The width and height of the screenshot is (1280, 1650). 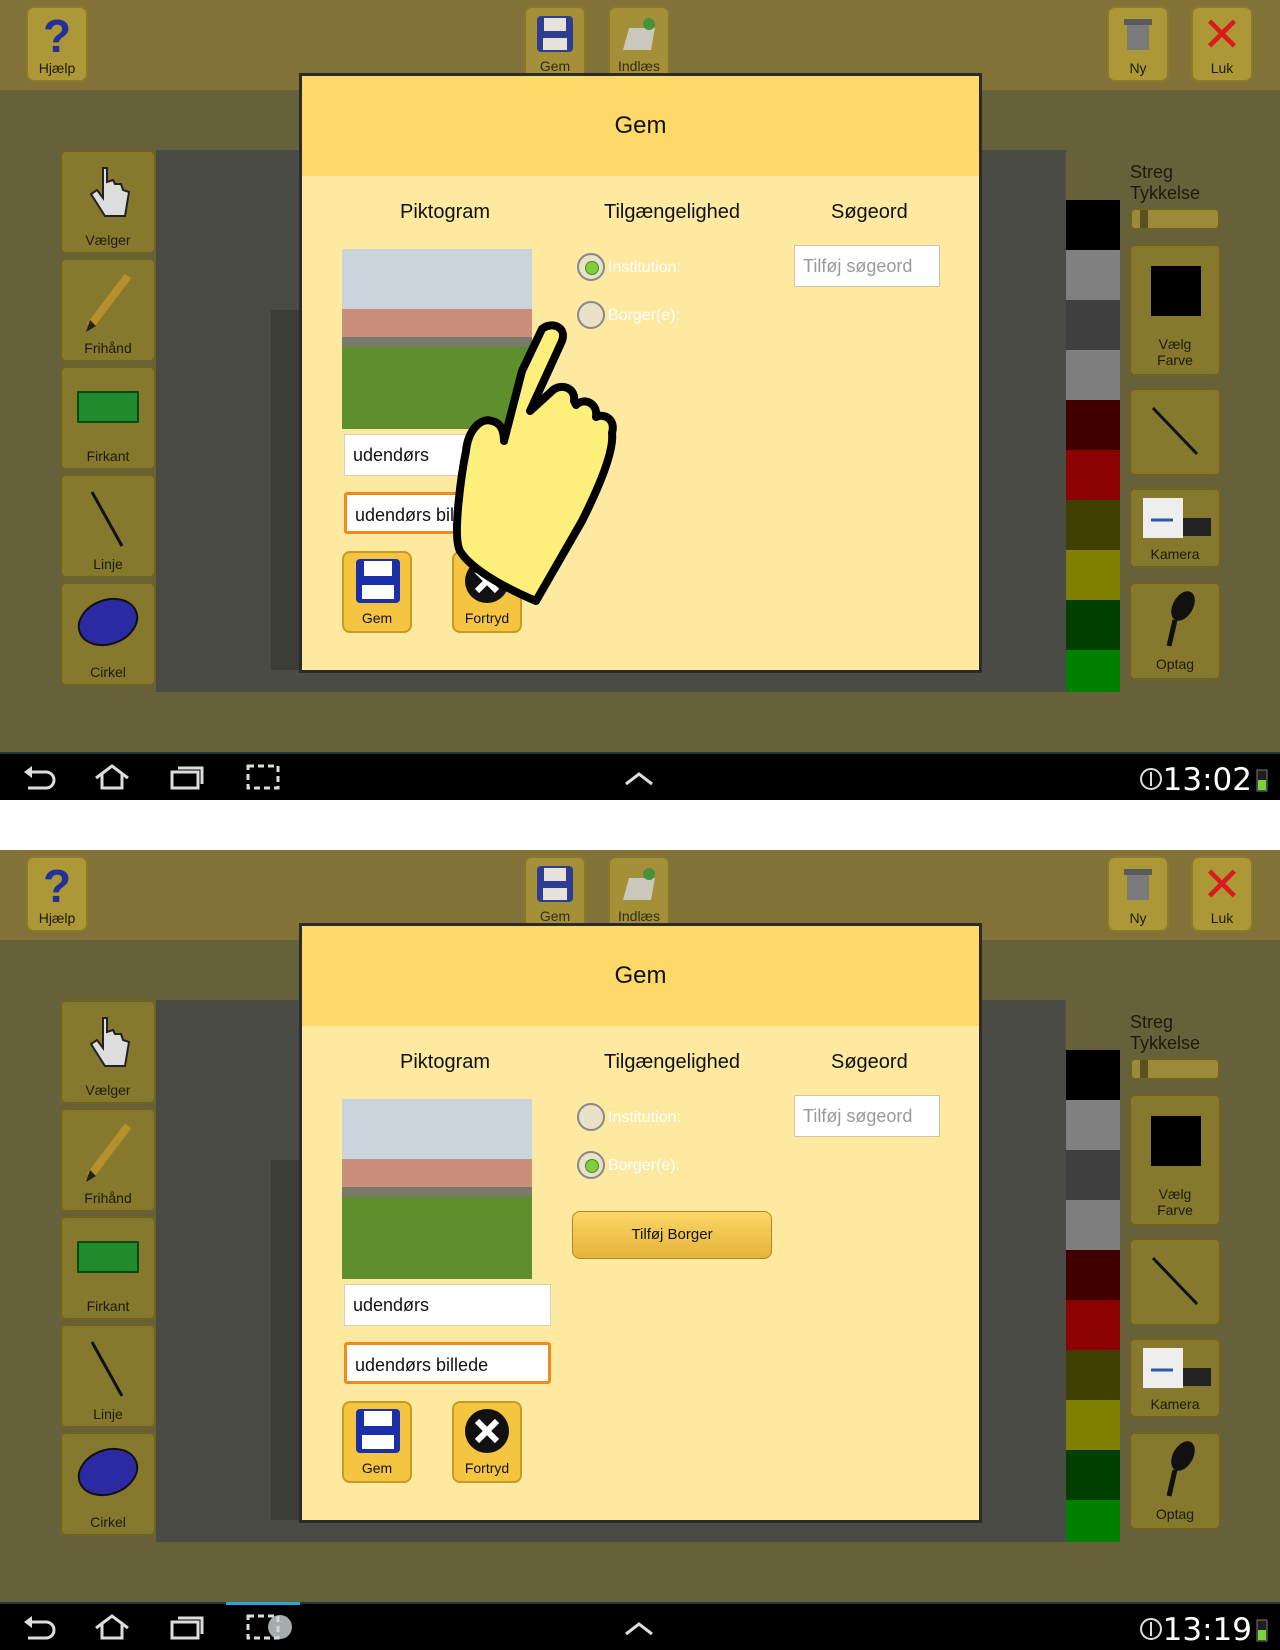 What do you see at coordinates (447, 1363) in the screenshot?
I see `description-field: udendørs billede` at bounding box center [447, 1363].